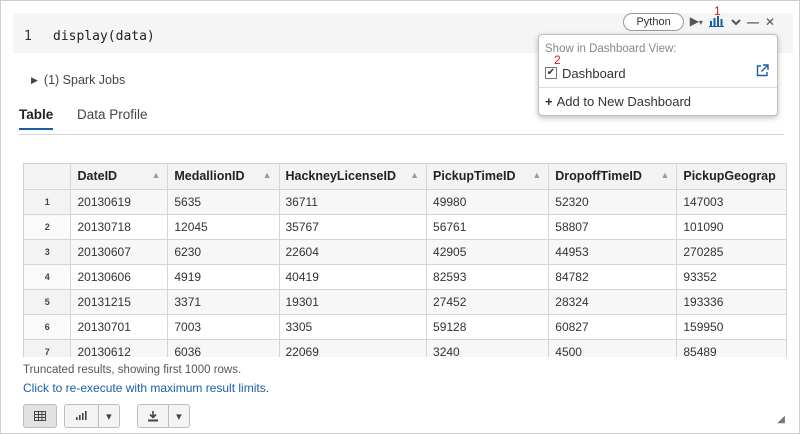 This screenshot has width=800, height=434. I want to click on table-cell: 20130612, so click(119, 348).